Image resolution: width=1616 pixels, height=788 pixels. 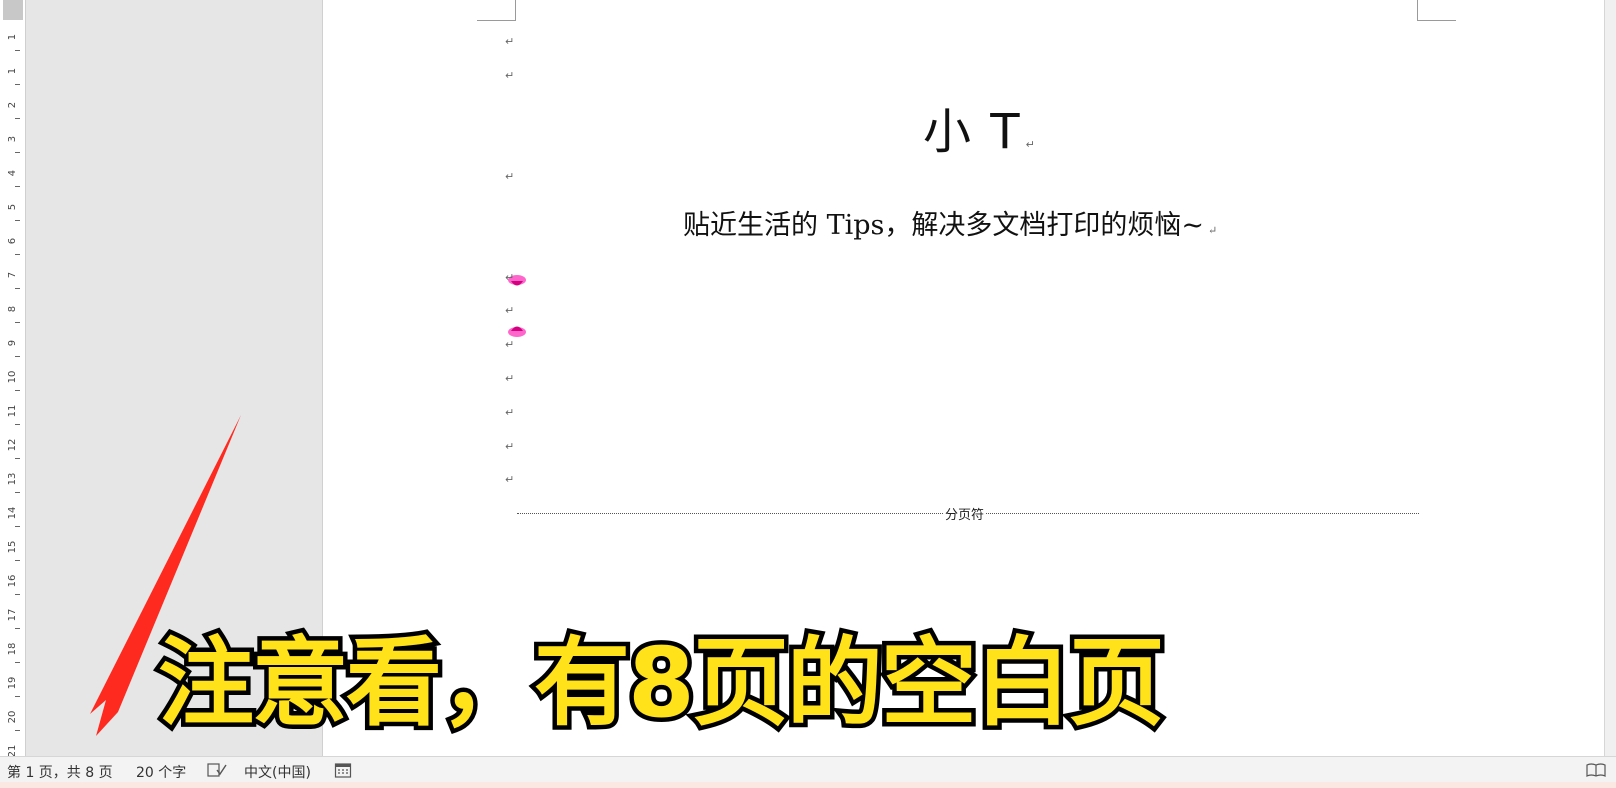 What do you see at coordinates (343, 770) in the screenshot?
I see `accessibility-icon` at bounding box center [343, 770].